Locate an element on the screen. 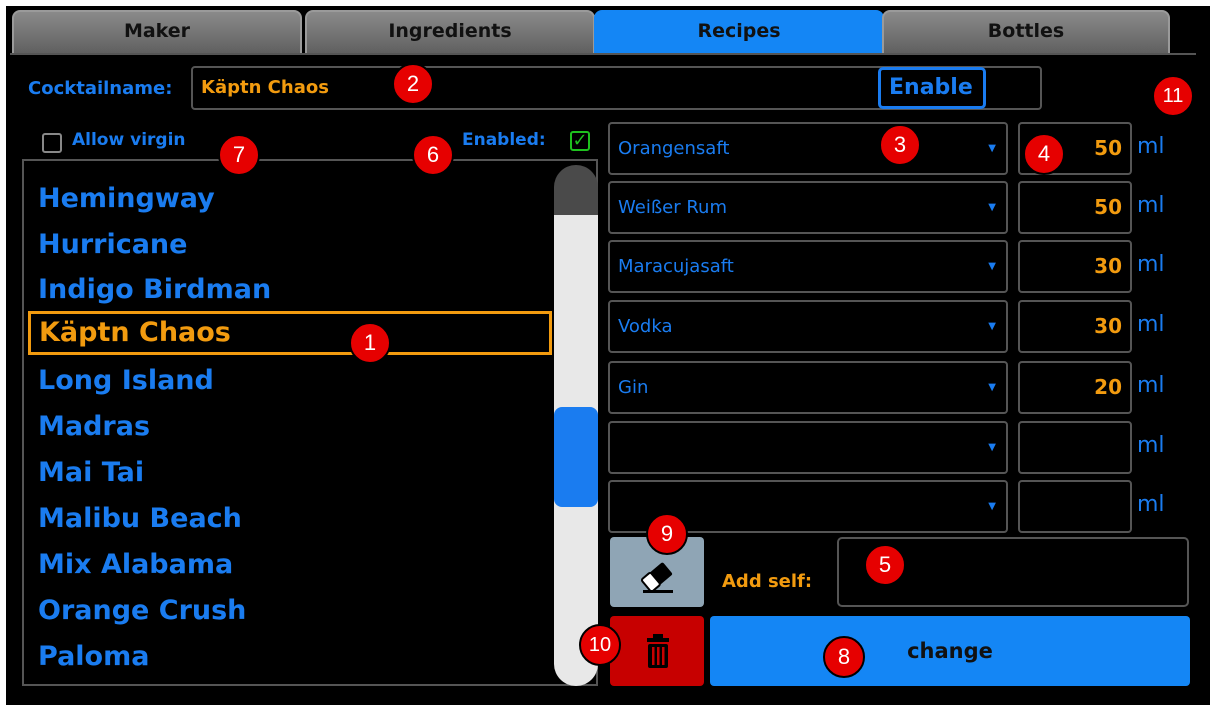 Image resolution: width=1213 pixels, height=711 pixels. ingredient-select-value: Weißer Rum is located at coordinates (672, 207).